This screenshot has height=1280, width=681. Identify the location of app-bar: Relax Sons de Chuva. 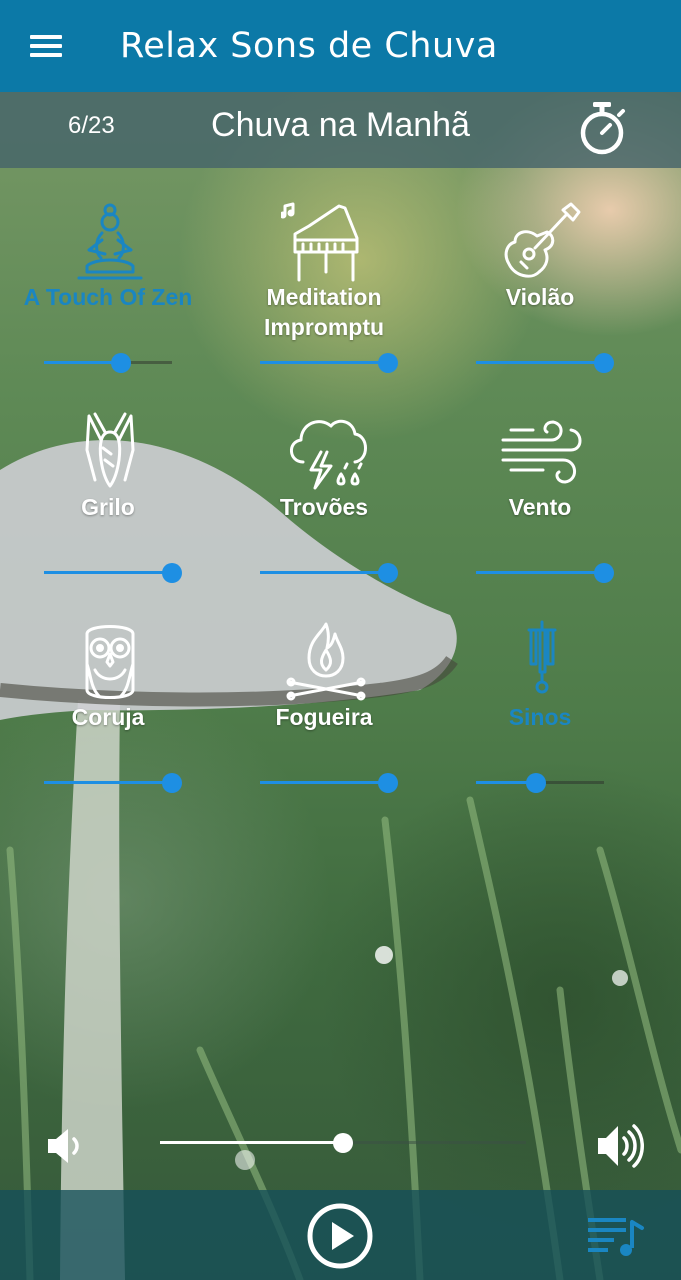
(340, 46).